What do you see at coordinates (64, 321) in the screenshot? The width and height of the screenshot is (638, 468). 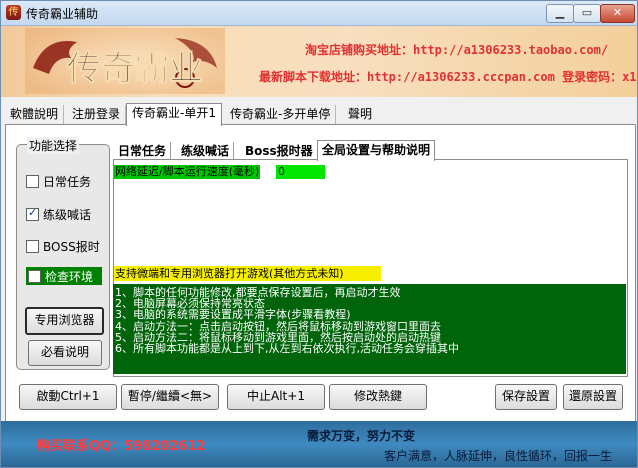 I see `browser-button: 专用浏览器` at bounding box center [64, 321].